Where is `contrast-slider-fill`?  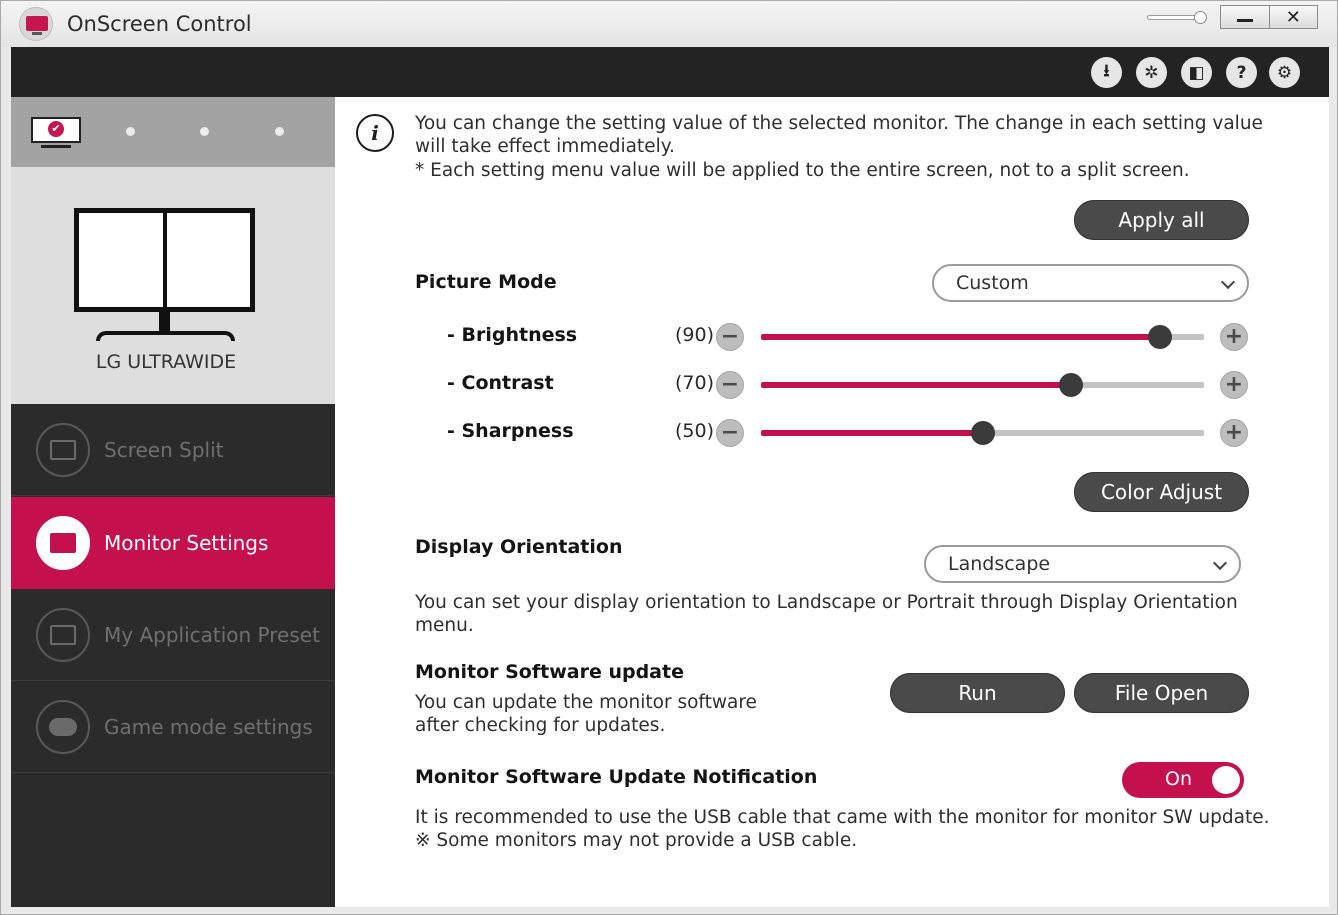
contrast-slider-fill is located at coordinates (916, 385).